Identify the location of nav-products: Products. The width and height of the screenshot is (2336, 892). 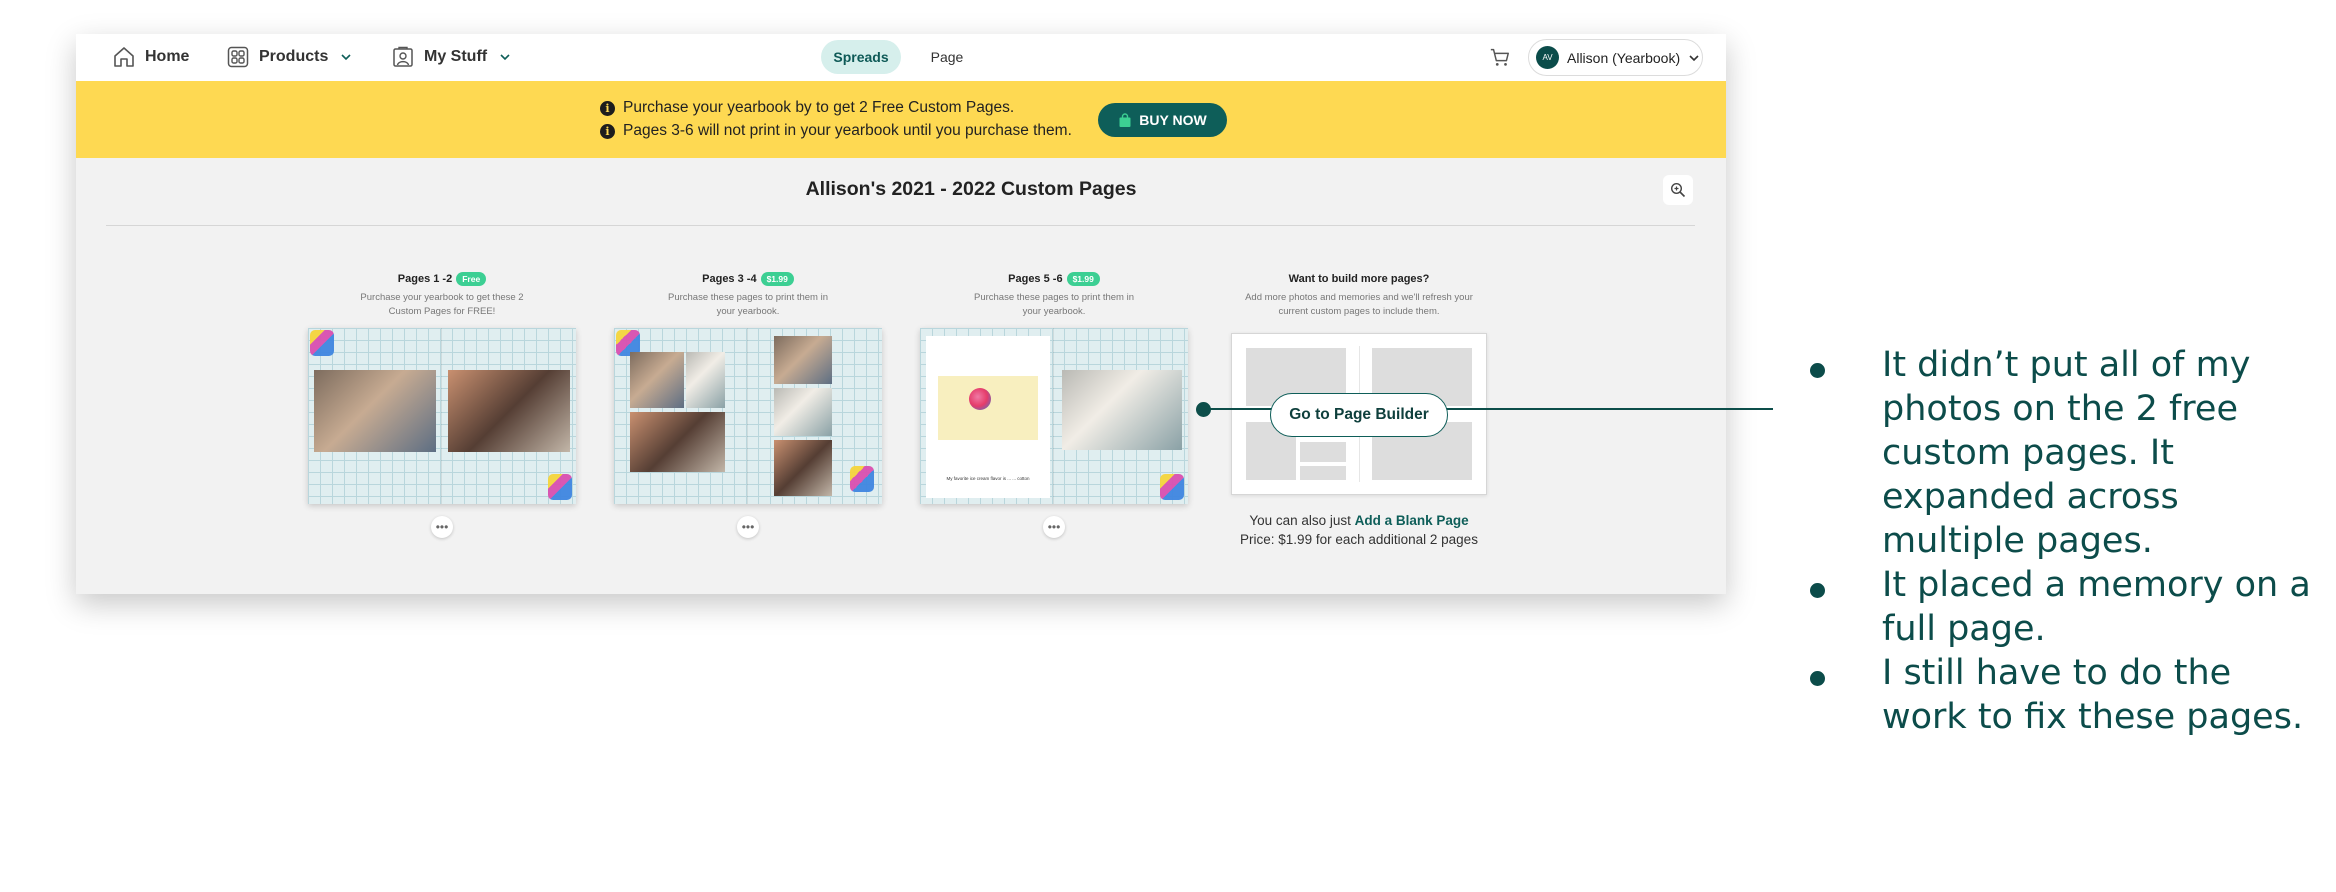
(289, 57).